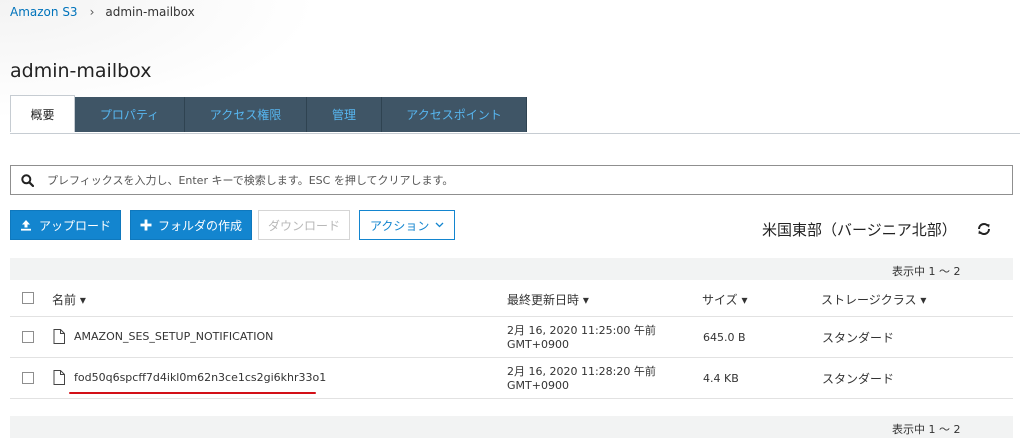  Describe the element at coordinates (192, 393) in the screenshot. I see `highlight-underline` at that location.